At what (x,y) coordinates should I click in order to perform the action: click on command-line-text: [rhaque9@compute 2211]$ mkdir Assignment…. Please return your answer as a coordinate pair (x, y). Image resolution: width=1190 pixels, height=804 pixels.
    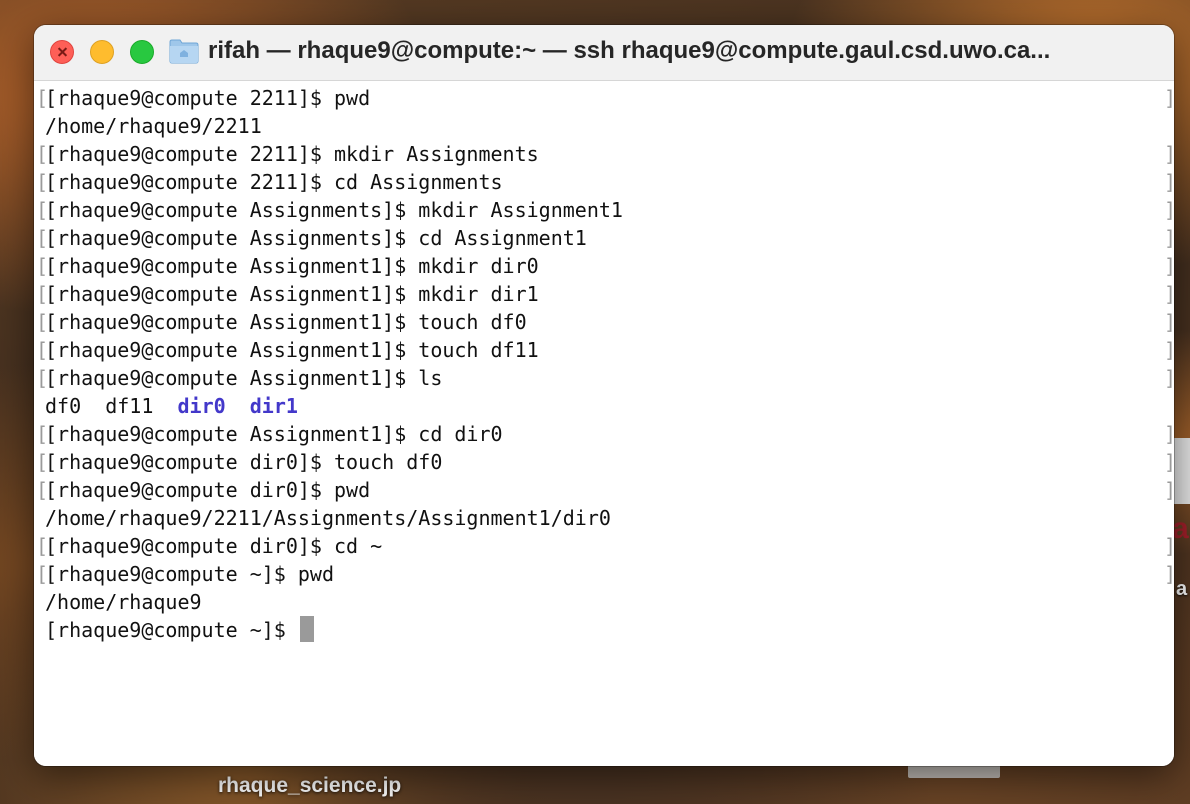
    Looking at the image, I should click on (292, 154).